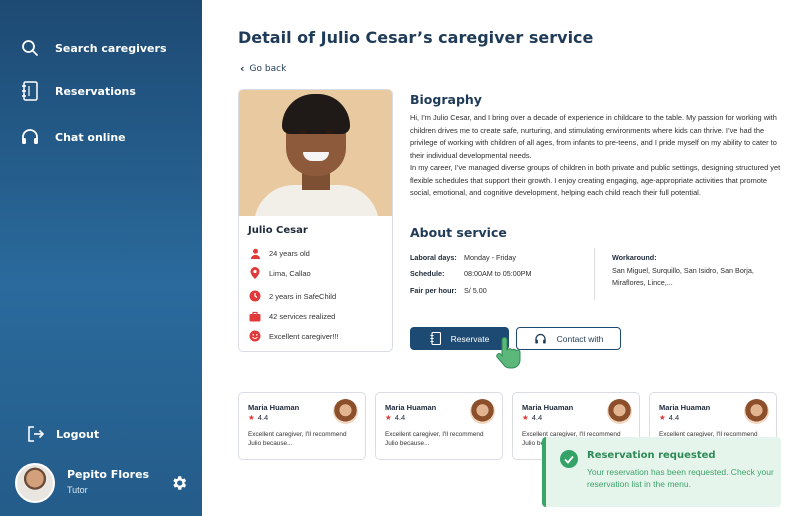 The width and height of the screenshot is (805, 516). I want to click on gear-icon, so click(180, 484).